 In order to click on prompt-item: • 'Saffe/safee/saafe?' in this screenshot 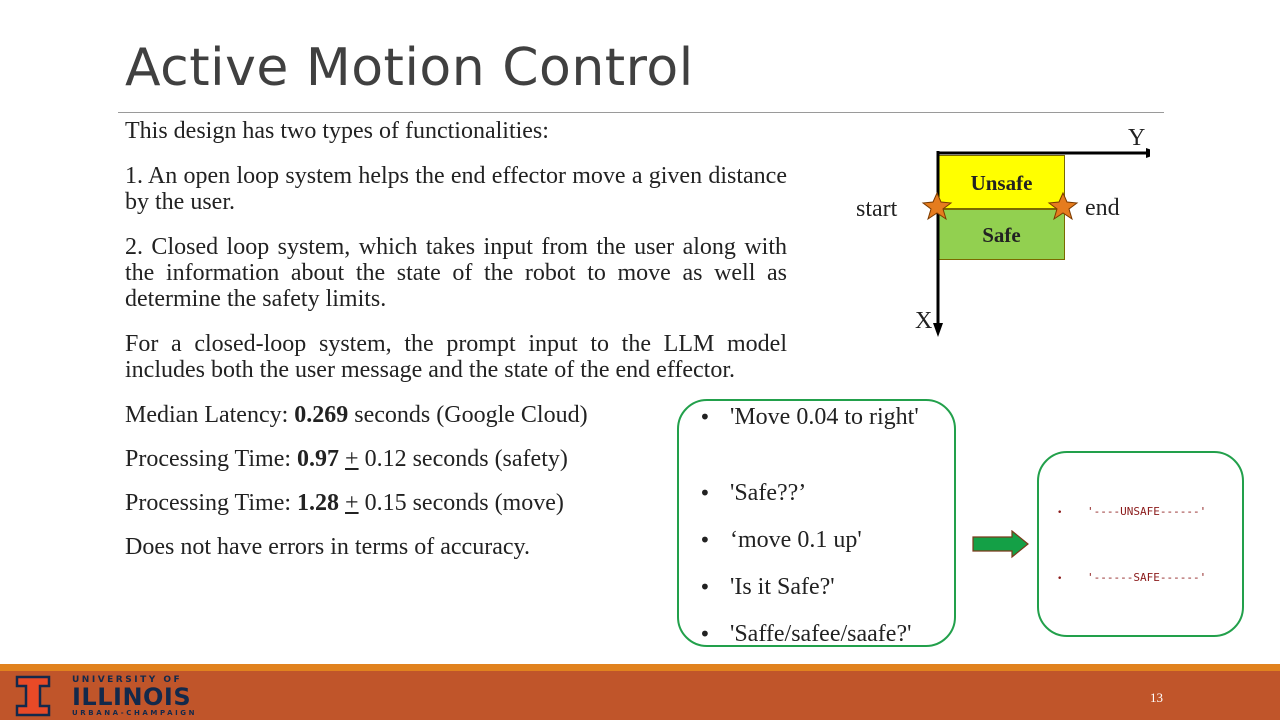, I will do `click(819, 634)`.